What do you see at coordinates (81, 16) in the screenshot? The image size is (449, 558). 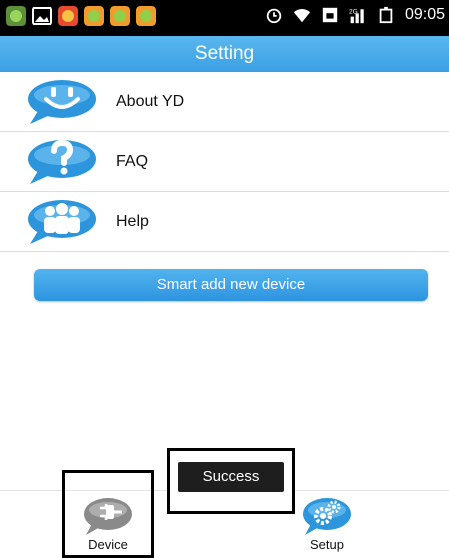 I see `notification-icons` at bounding box center [81, 16].